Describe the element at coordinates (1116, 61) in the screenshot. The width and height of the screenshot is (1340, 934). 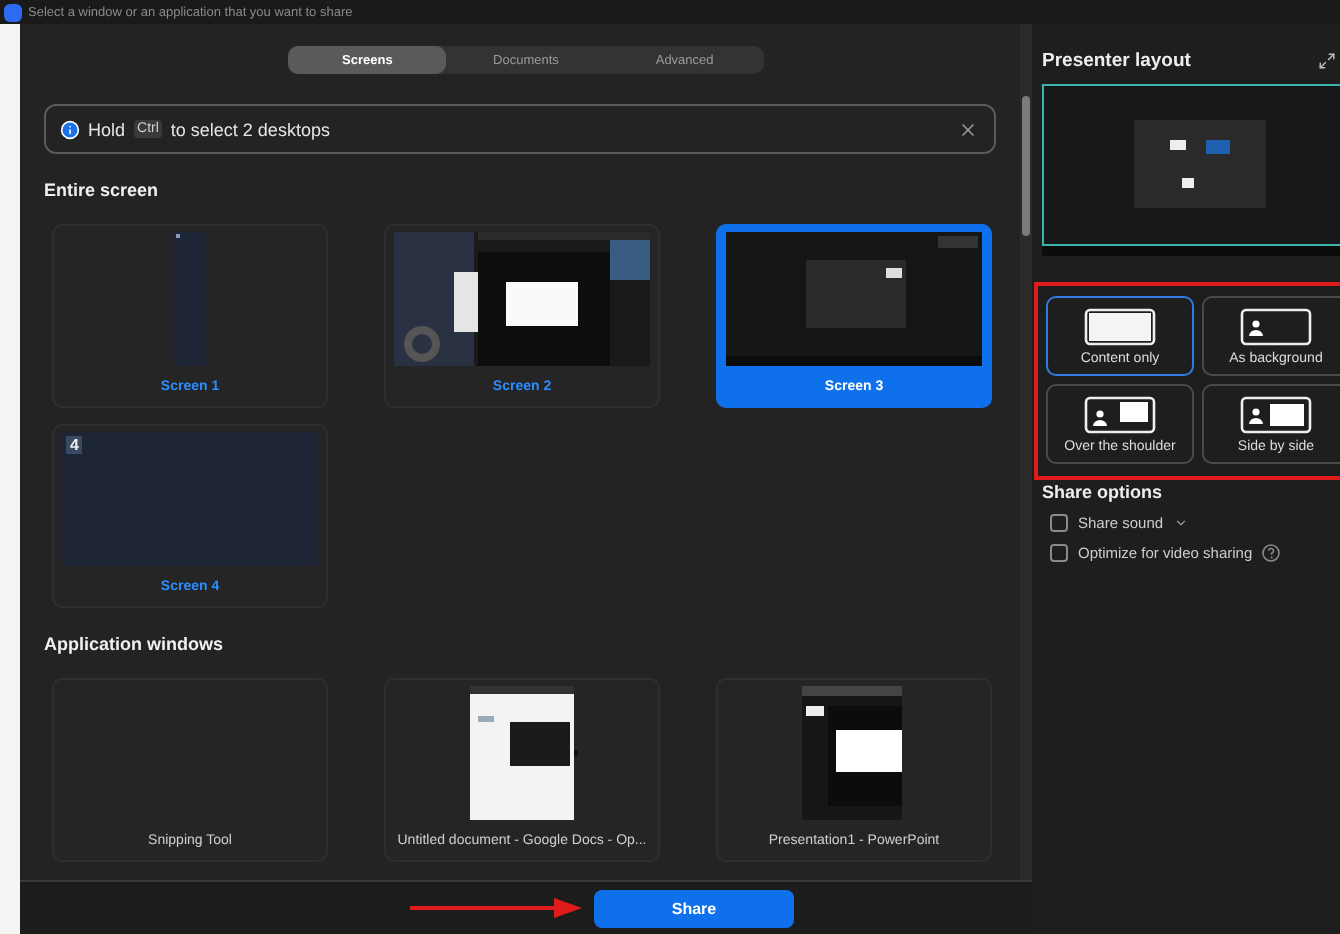
I see `panel-title: Presenter layout` at that location.